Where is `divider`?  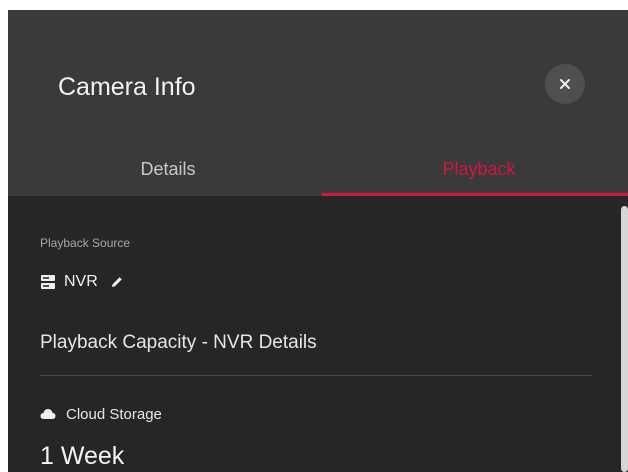
divider is located at coordinates (316, 375).